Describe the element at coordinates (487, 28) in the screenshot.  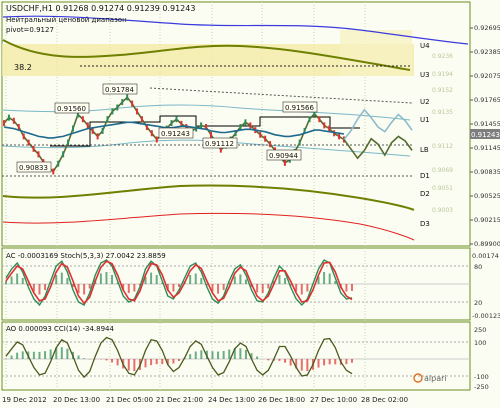
I see `price-axis-label: 0.92695` at that location.